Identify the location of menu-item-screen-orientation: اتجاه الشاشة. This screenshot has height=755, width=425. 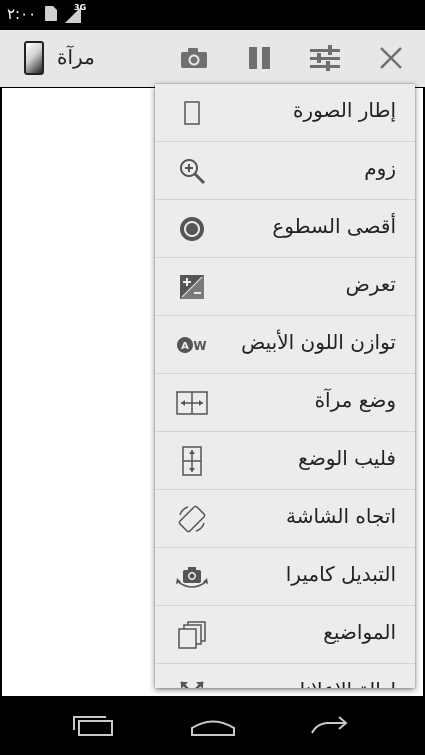
(285, 519).